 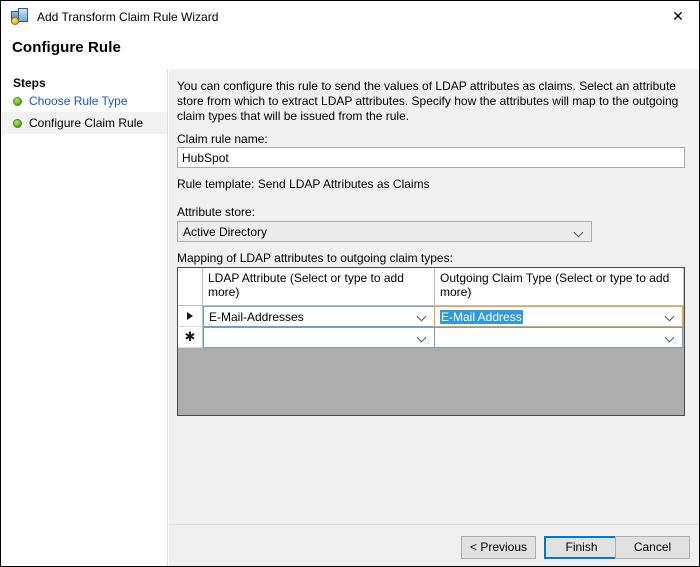 What do you see at coordinates (431, 157) in the screenshot?
I see `claim-rule-name-input` at bounding box center [431, 157].